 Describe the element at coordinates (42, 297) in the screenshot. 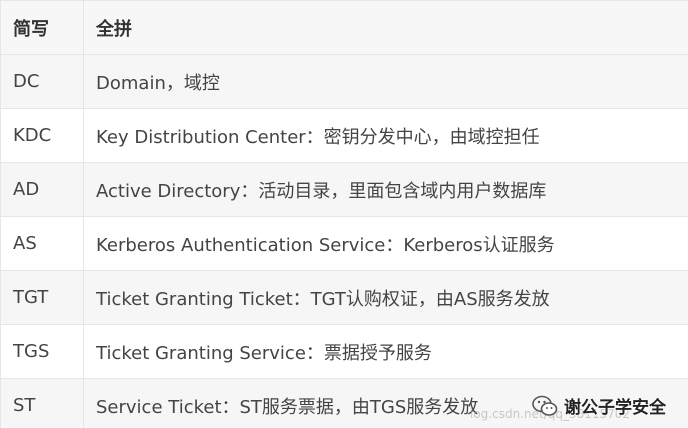

I see `abbr-cell: TGT` at that location.